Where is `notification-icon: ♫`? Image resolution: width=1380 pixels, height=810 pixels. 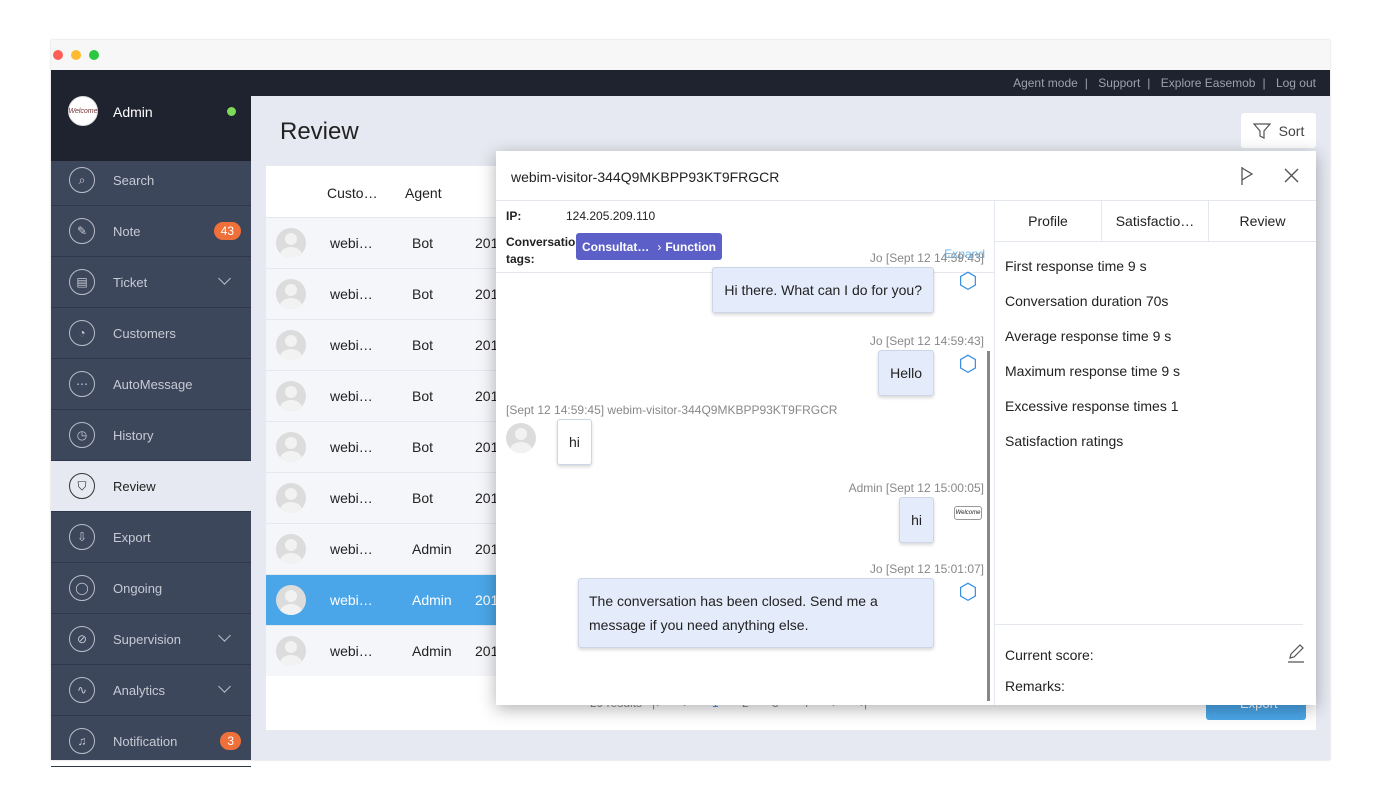 notification-icon: ♫ is located at coordinates (82, 741).